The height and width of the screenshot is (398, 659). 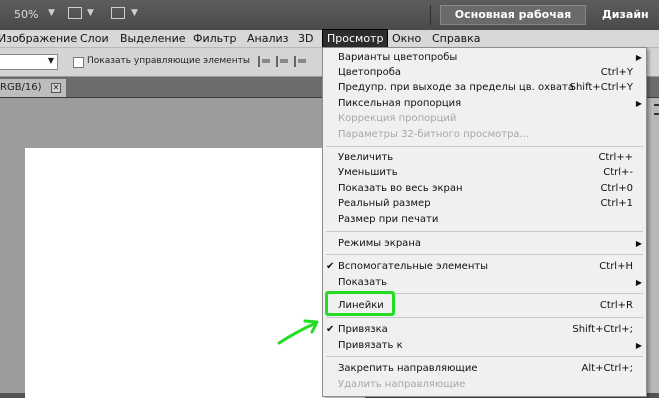 I want to click on divider, so click(x=430, y=15).